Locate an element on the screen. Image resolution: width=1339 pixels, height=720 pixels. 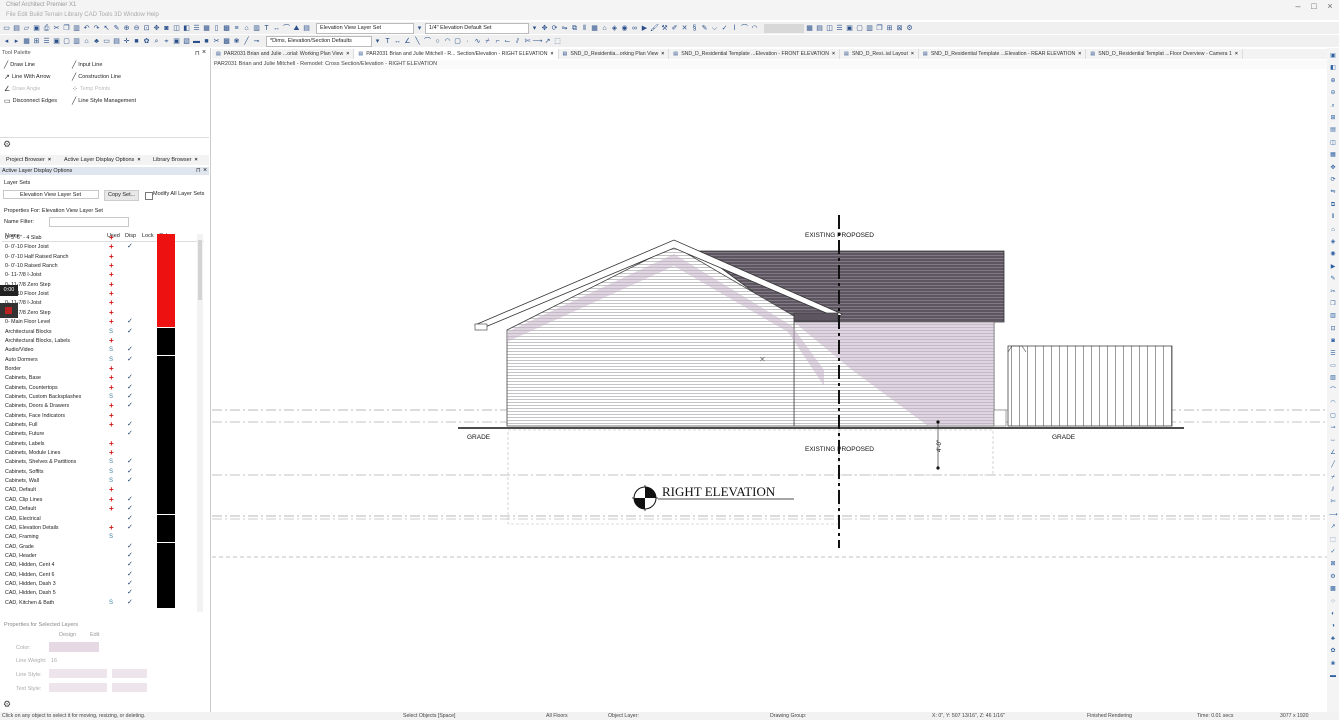
select-icon: ↖ is located at coordinates (106, 28).